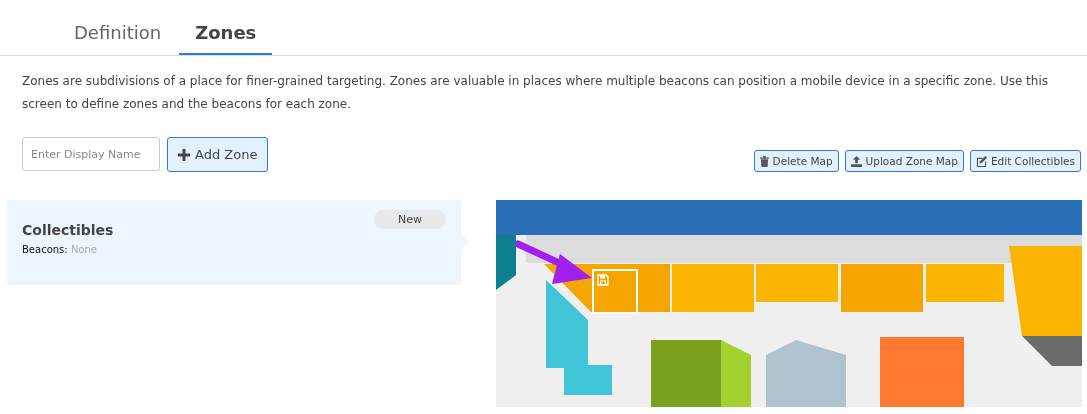 This screenshot has width=1087, height=414. I want to click on zone-name: Collectibles, so click(68, 230).